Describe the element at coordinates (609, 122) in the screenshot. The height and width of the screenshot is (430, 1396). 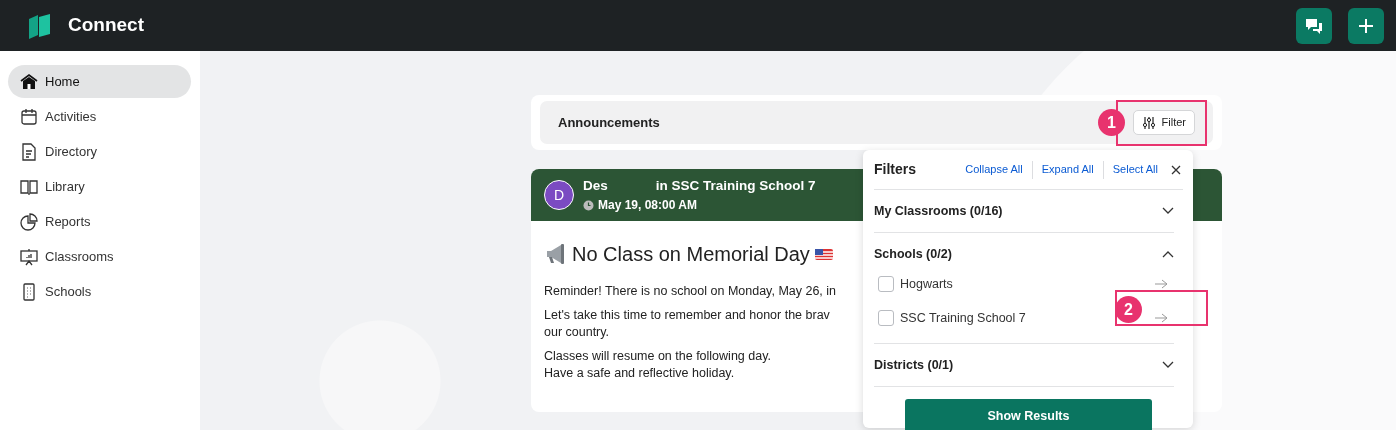
I see `section-title: Announcements` at that location.